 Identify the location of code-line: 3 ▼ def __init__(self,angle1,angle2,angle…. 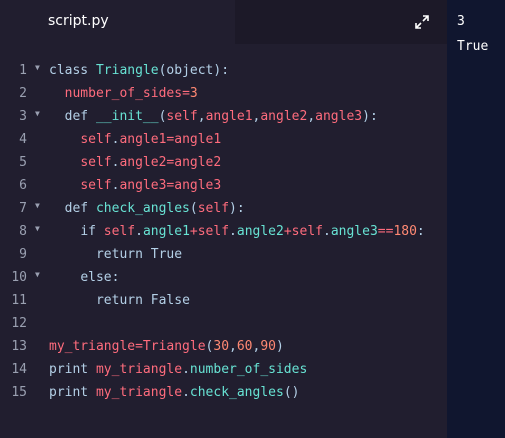
(223, 116).